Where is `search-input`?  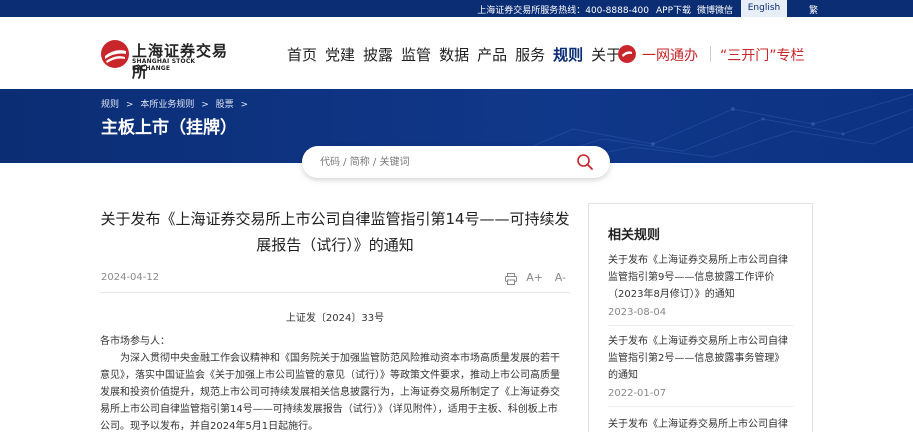 search-input is located at coordinates (440, 162).